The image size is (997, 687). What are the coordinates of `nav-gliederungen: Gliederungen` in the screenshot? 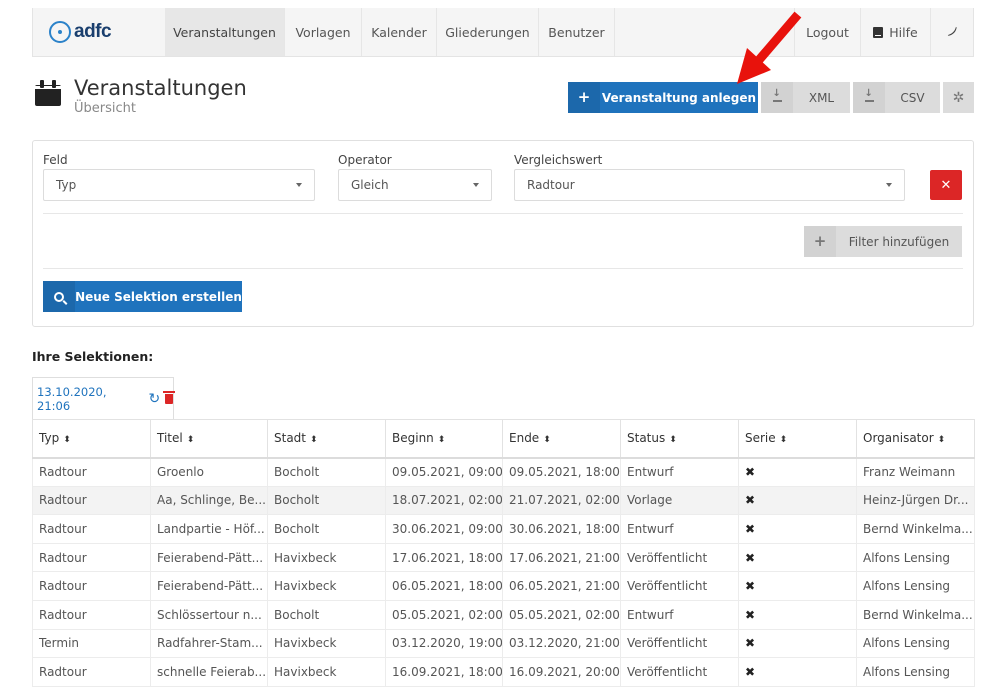 It's located at (488, 32).